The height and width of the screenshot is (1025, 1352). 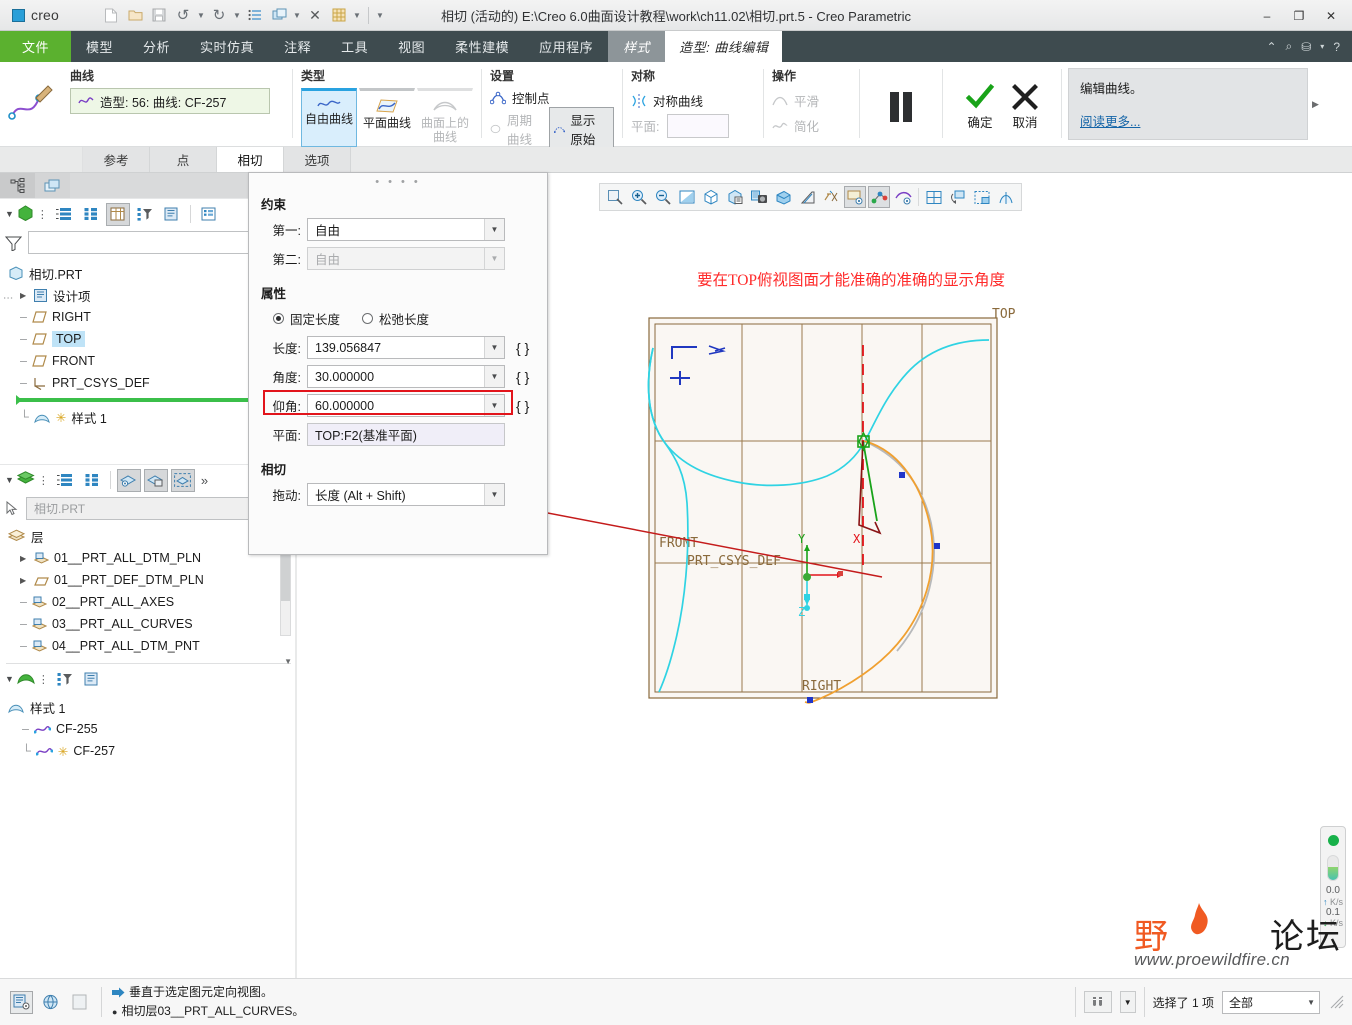 I want to click on network-speed-widget: 0.0 ↑ K/s 0.1 ↓ K/s, so click(x=1333, y=887).